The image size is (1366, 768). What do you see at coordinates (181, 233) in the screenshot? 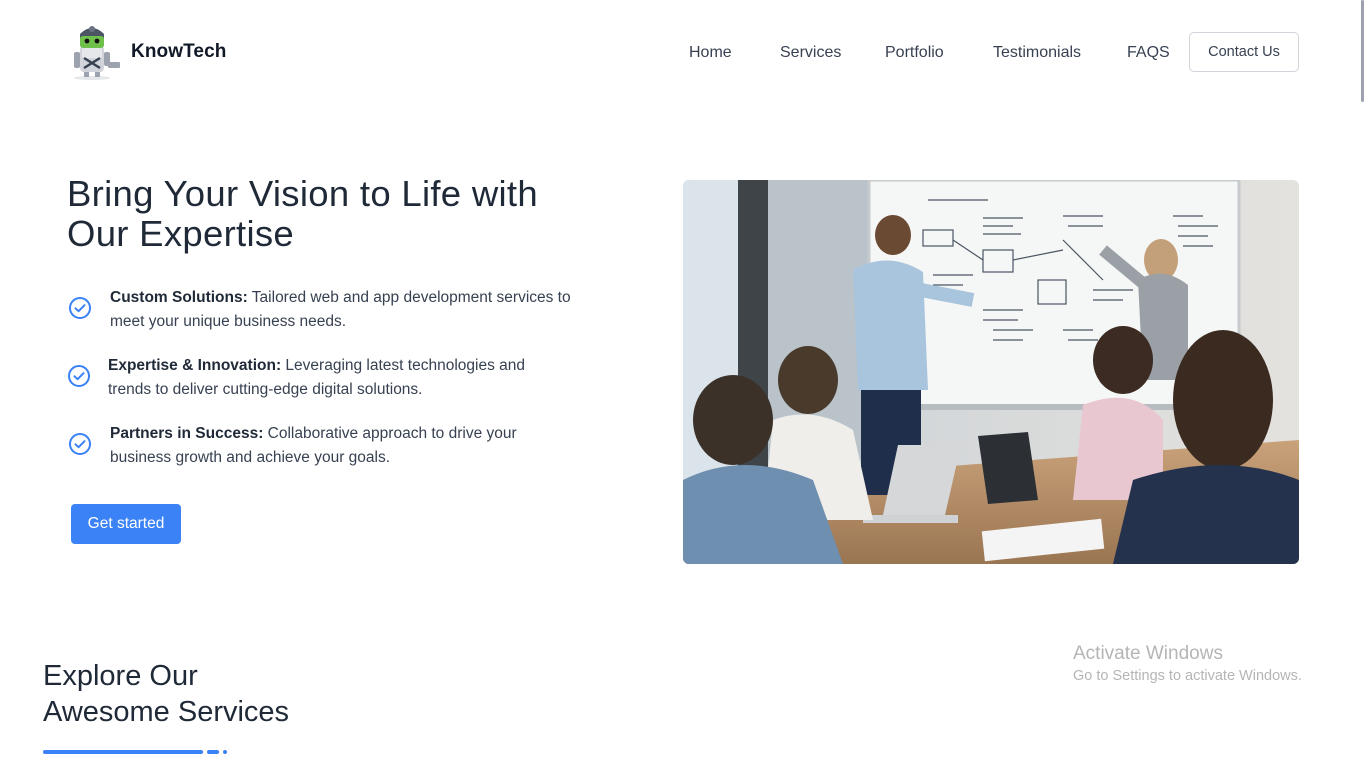
I see `hero-title-line-2: Our Expertise` at bounding box center [181, 233].